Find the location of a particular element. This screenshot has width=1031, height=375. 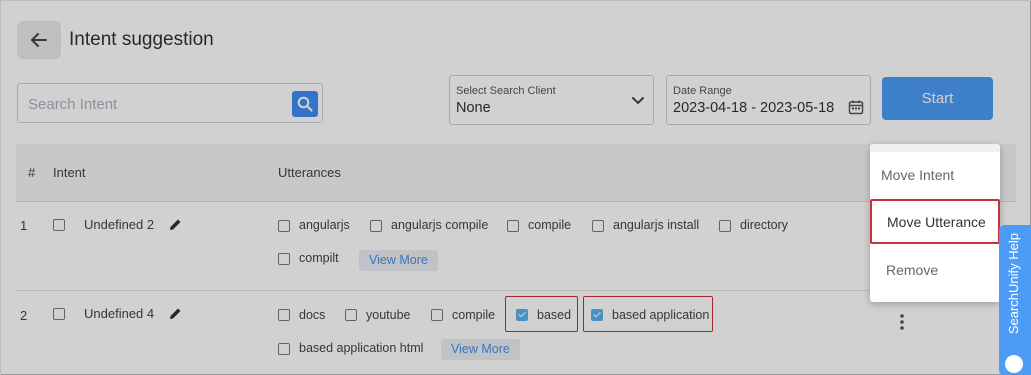

menu-item-move-intent: Move Intent is located at coordinates (917, 175).